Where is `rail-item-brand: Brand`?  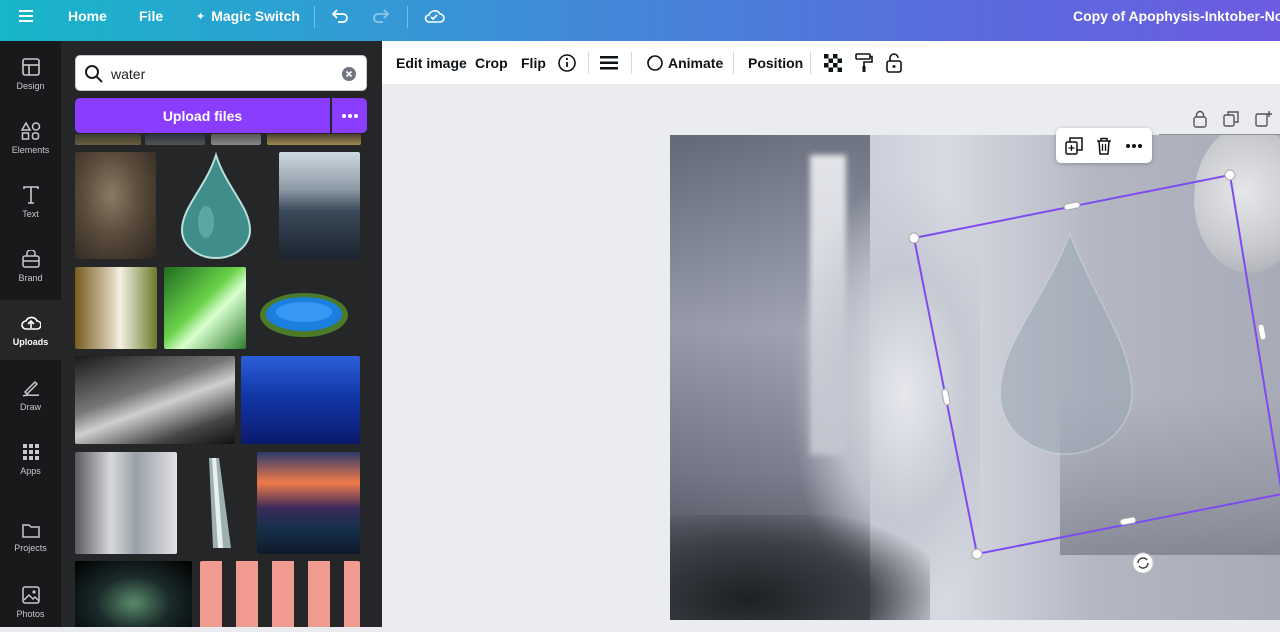 rail-item-brand: Brand is located at coordinates (30, 266).